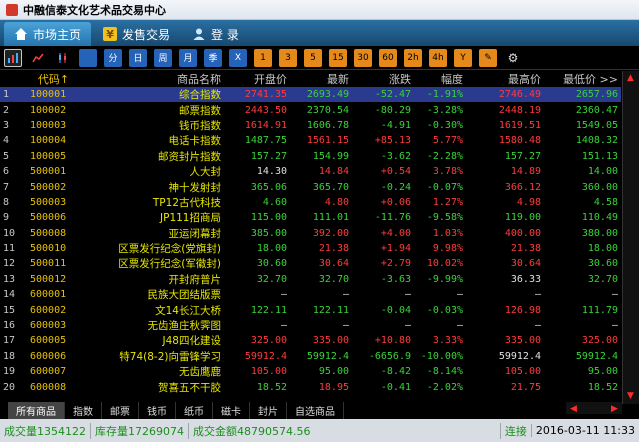 The width and height of the screenshot is (639, 442). What do you see at coordinates (605, 202) in the screenshot?
I see `row-low: 4.58` at bounding box center [605, 202].